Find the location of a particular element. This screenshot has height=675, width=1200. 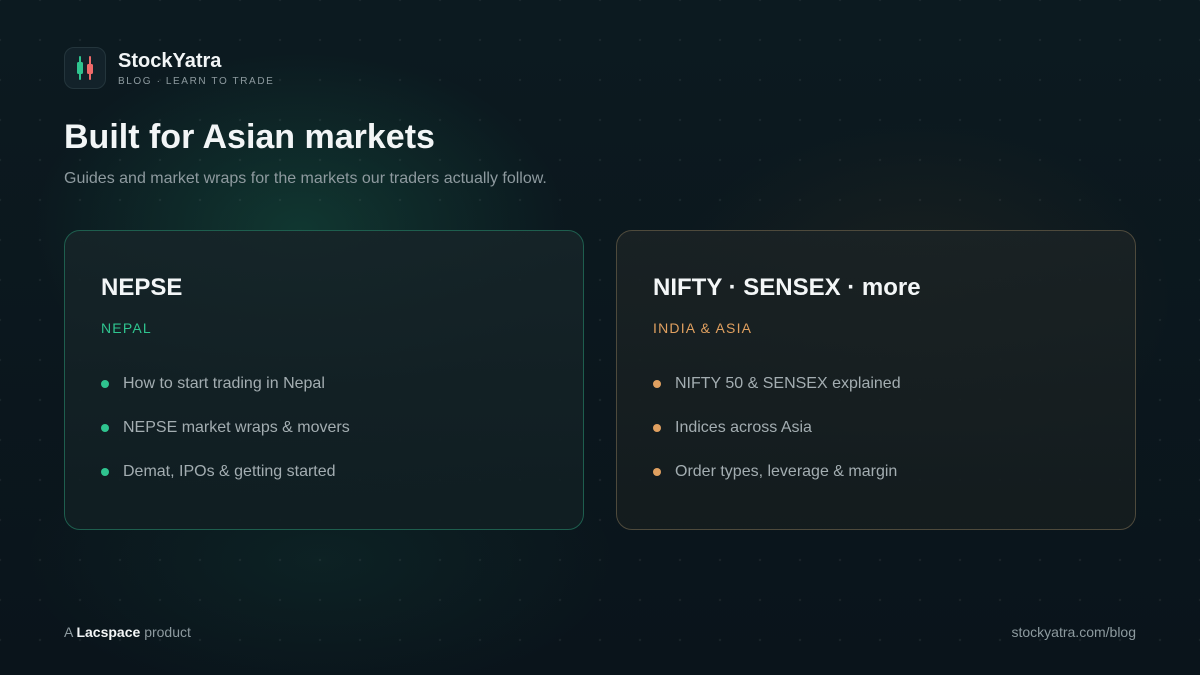

list-item-label: Demat, IPOs & getting started is located at coordinates (229, 471).